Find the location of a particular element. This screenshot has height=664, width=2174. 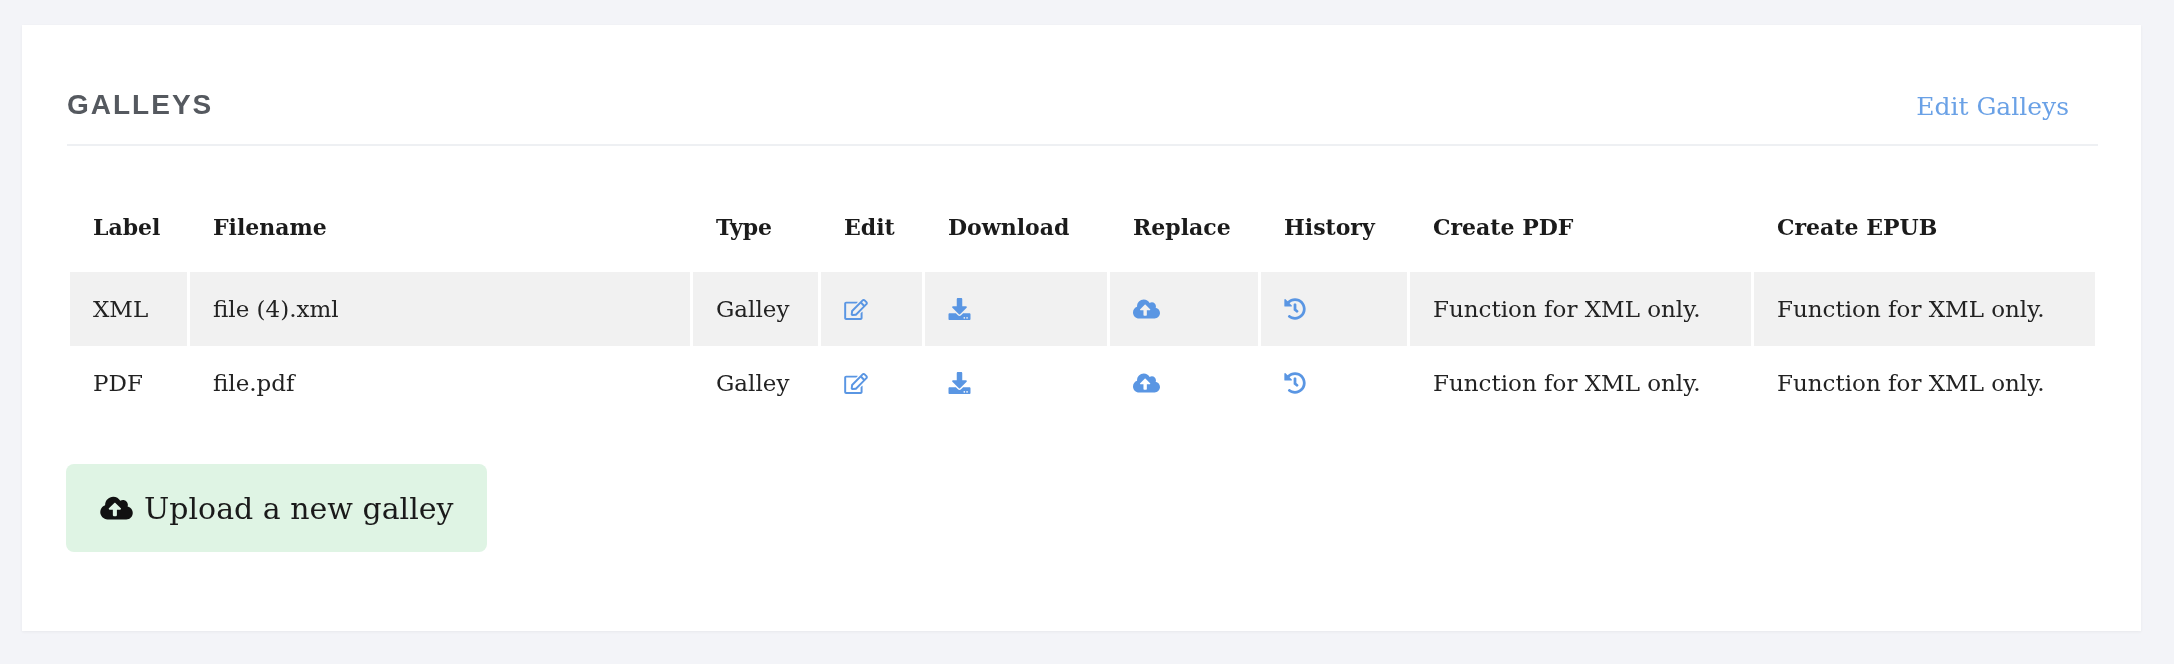

cloud-upload-icon is located at coordinates (116, 508).